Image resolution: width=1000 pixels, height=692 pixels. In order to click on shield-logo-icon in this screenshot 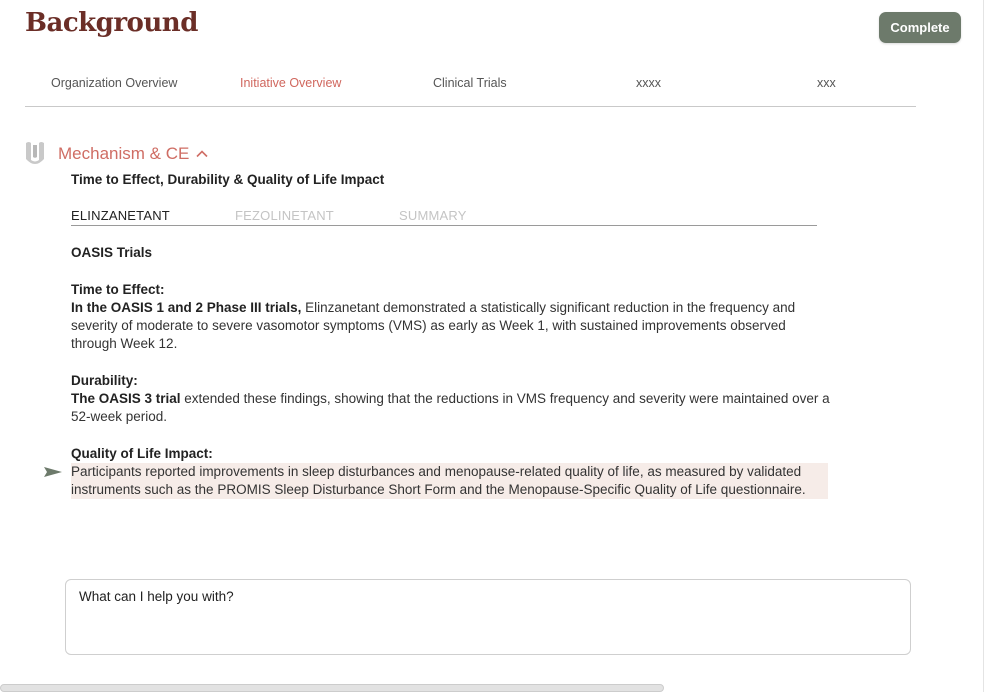, I will do `click(35, 153)`.